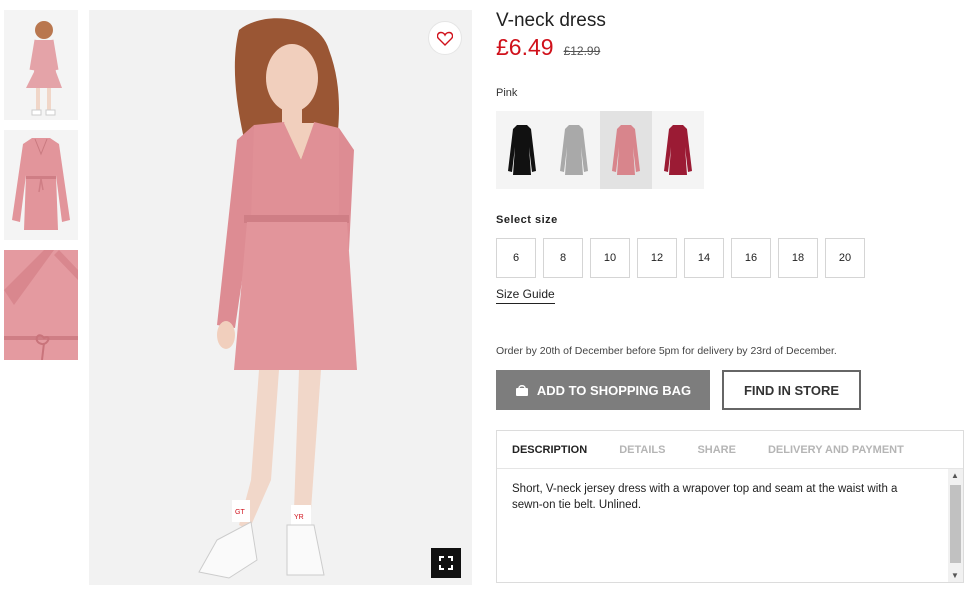 The height and width of the screenshot is (593, 971). What do you see at coordinates (716, 450) in the screenshot?
I see `tab-share: SHARE` at bounding box center [716, 450].